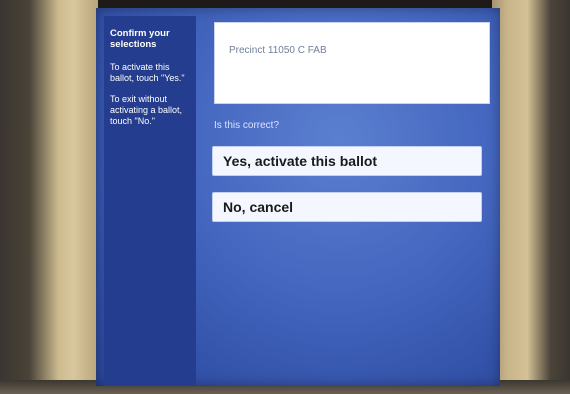 This screenshot has height=394, width=570. I want to click on cancel-button: No, cancel, so click(347, 207).